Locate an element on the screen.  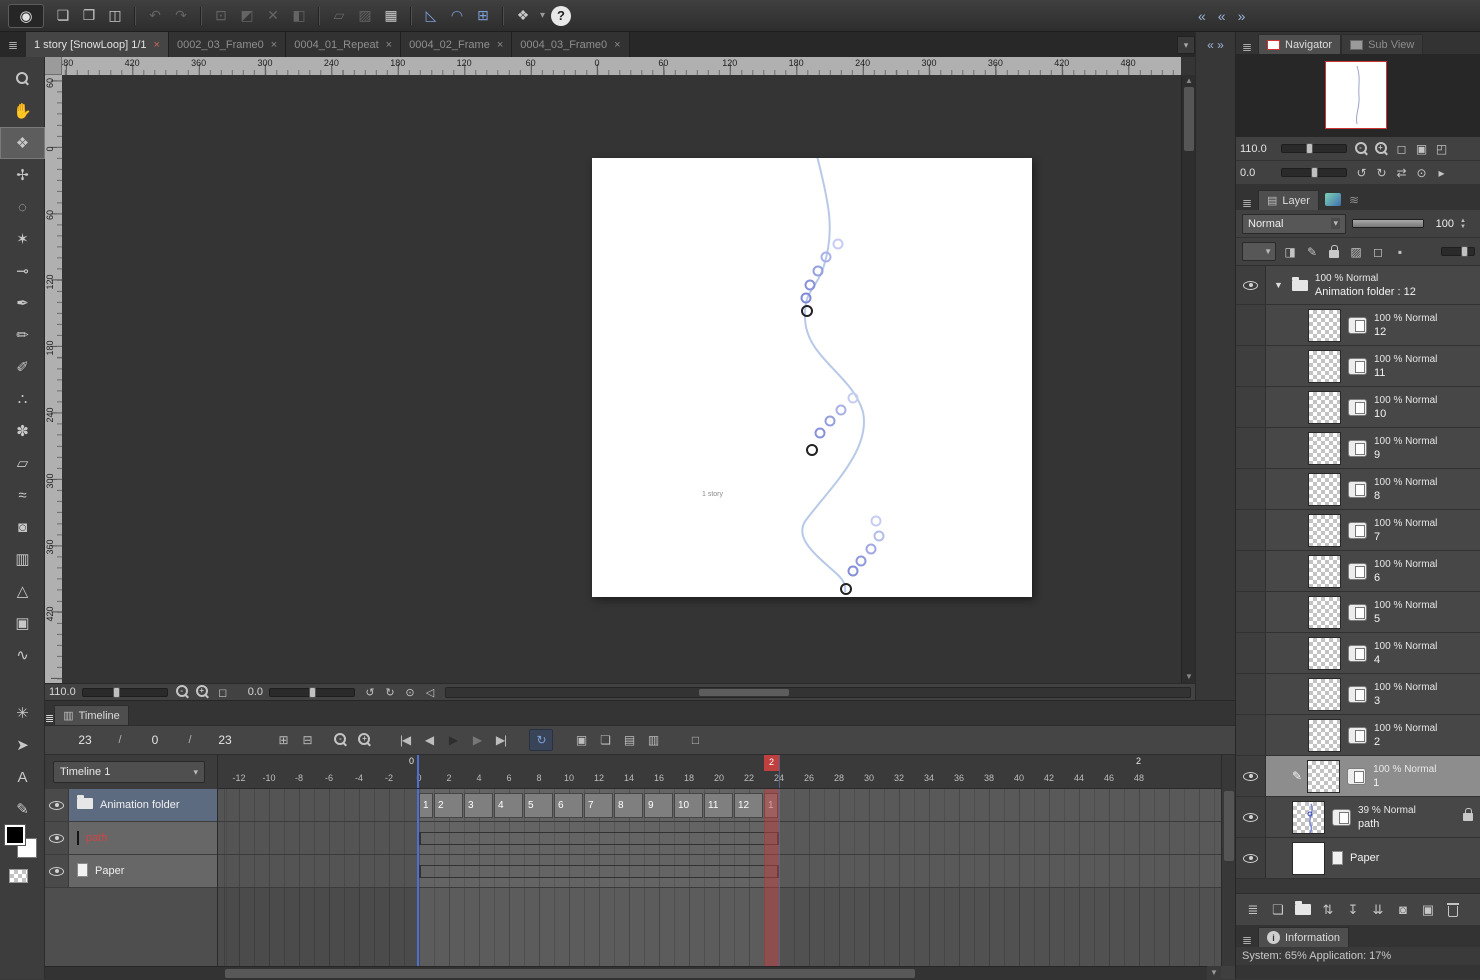
new-animation-cel-icon: ❏ is located at coordinates (605, 740).